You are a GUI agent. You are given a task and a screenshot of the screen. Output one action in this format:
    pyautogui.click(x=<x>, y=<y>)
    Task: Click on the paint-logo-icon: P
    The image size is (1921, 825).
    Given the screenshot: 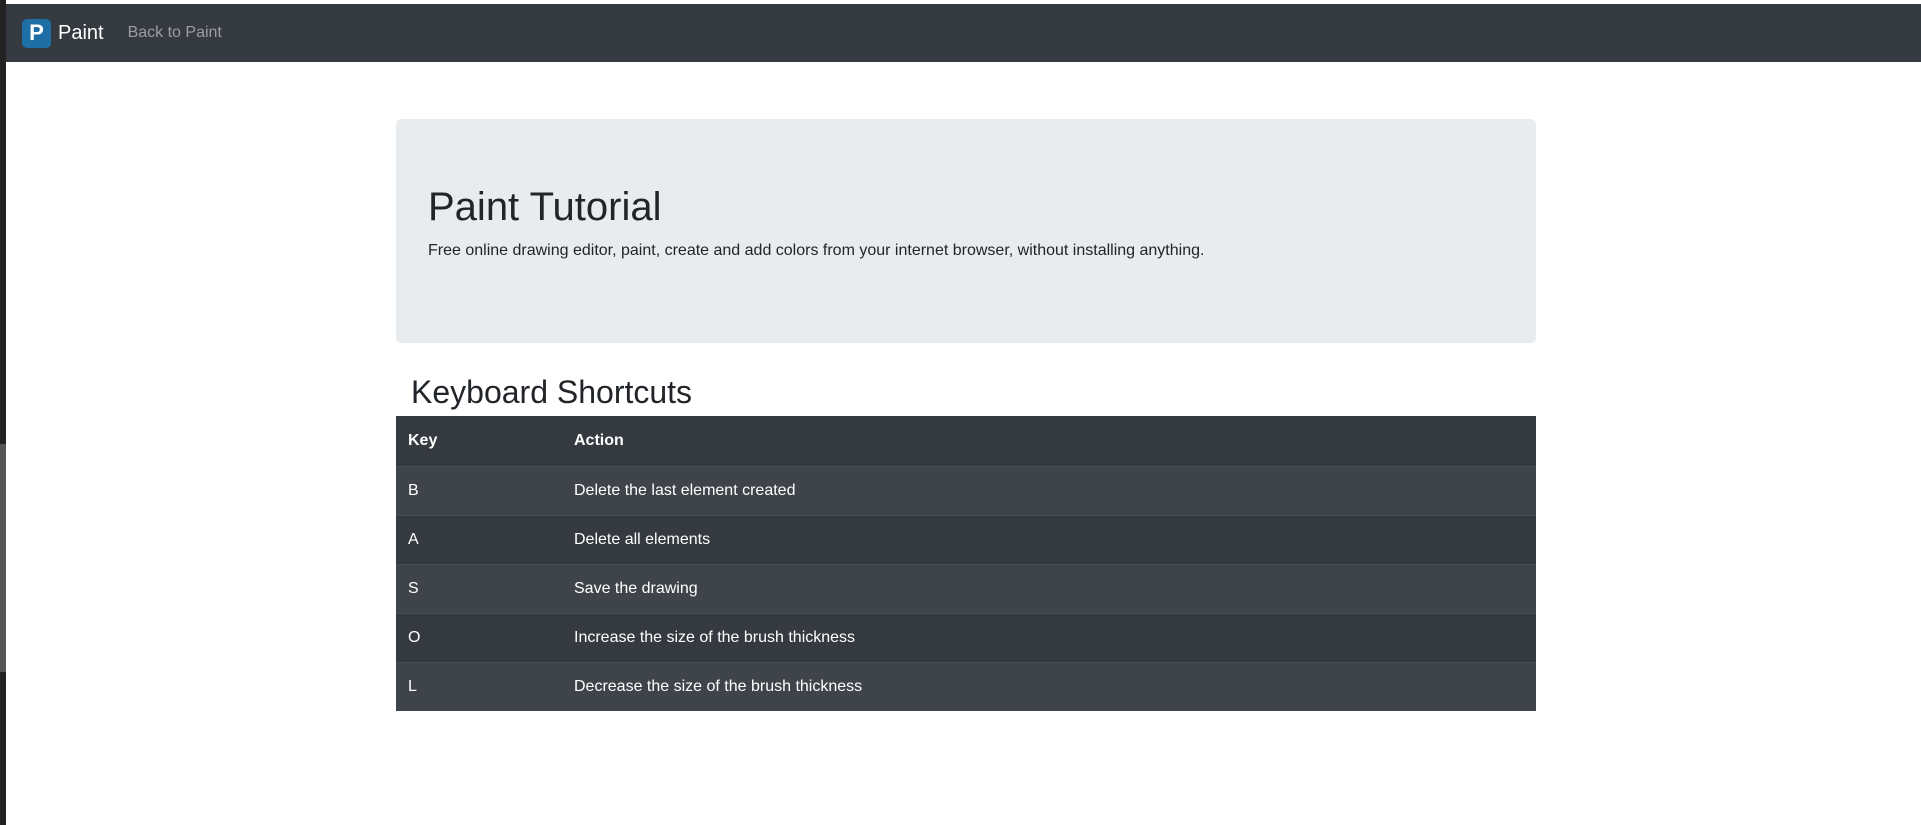 What is the action you would take?
    pyautogui.click(x=36, y=33)
    